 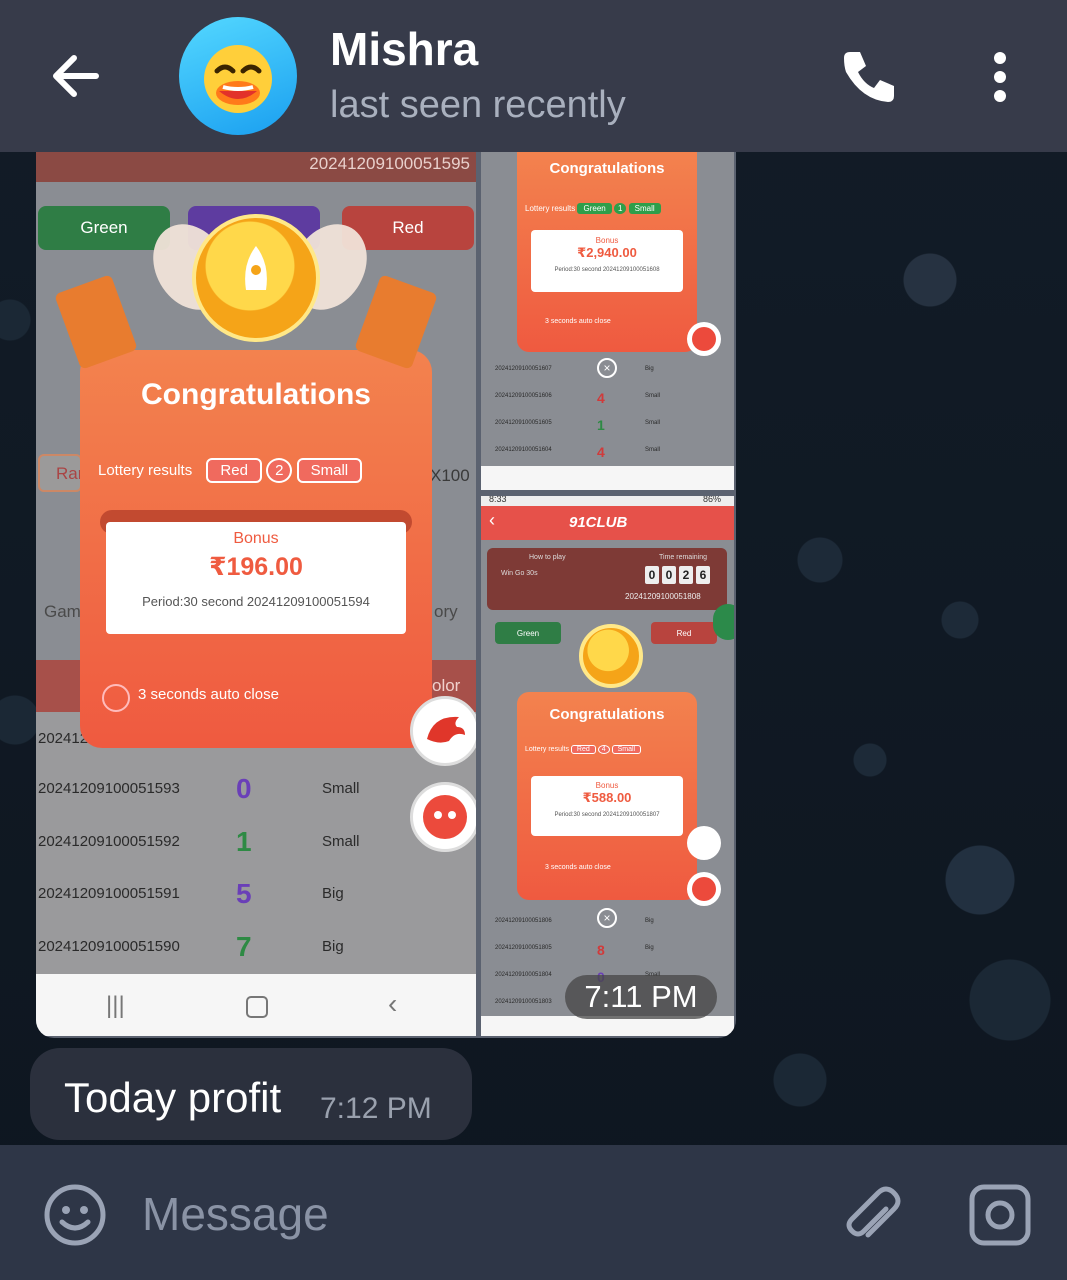 What do you see at coordinates (109, 841) in the screenshot?
I see `row-period: 20241209100051592` at bounding box center [109, 841].